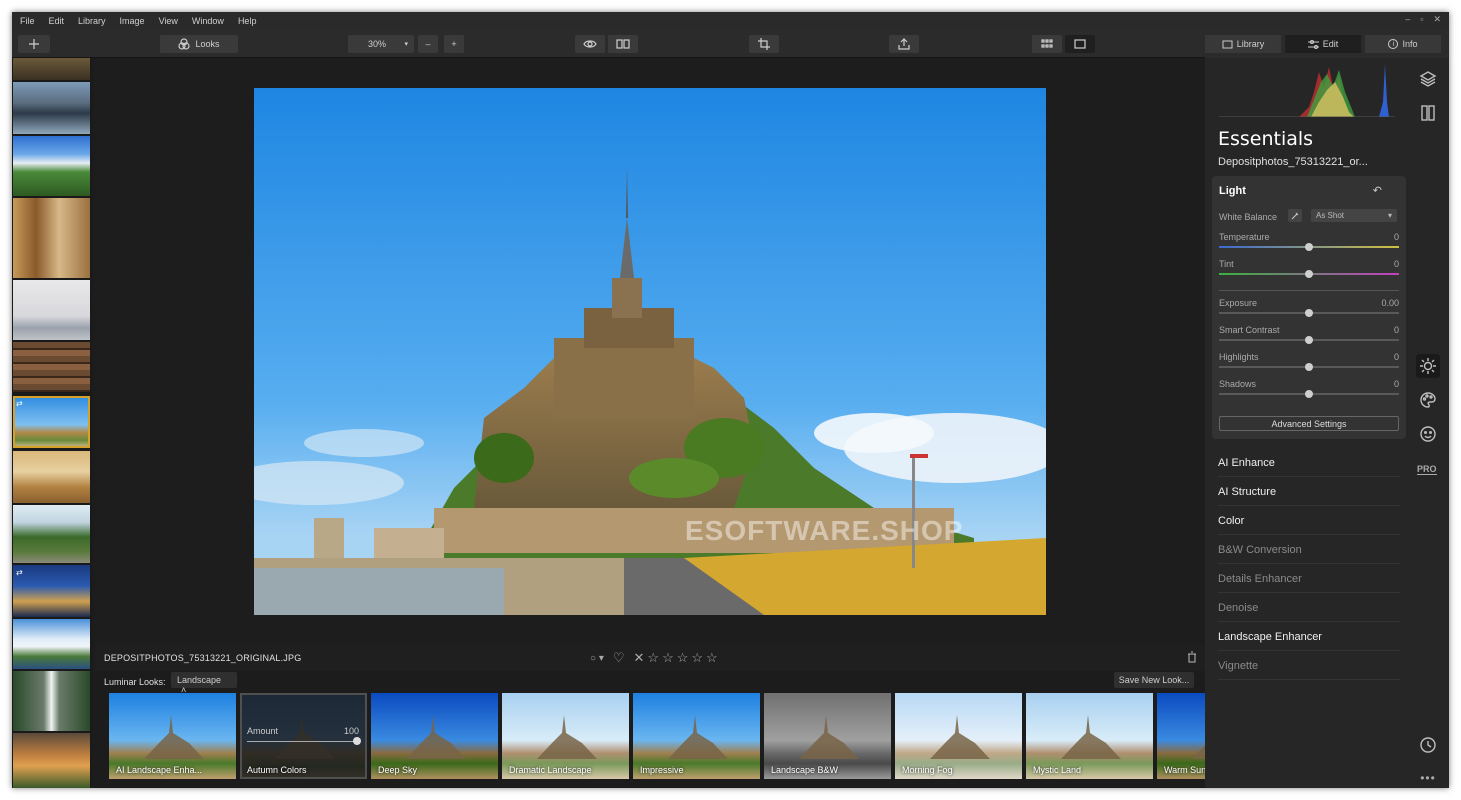  I want to click on filter-landscape-enhancer: Landscape Enhancer, so click(1309, 636).